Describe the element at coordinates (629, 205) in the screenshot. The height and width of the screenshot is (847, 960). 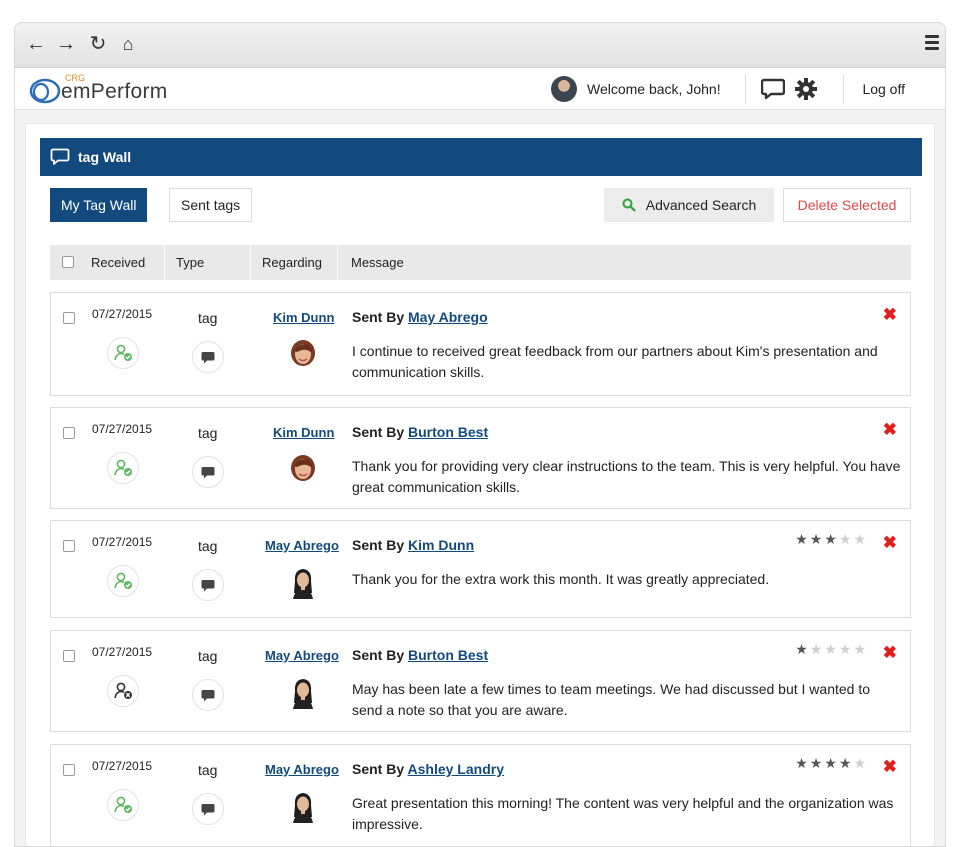
I see `search-icon` at that location.